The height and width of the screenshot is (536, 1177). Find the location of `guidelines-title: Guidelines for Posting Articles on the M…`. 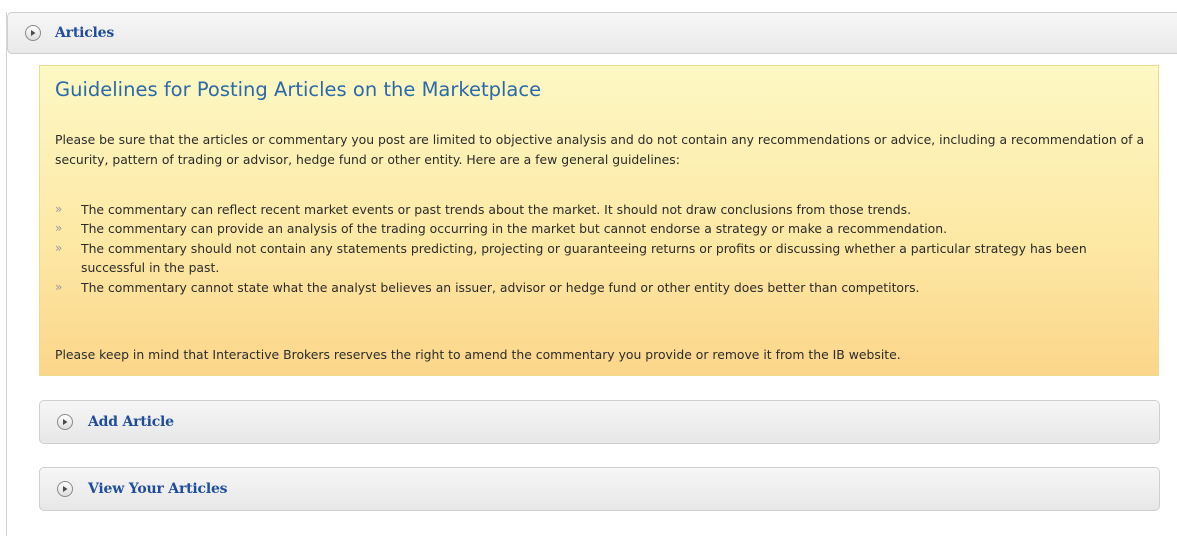

guidelines-title: Guidelines for Posting Articles on the M… is located at coordinates (298, 89).